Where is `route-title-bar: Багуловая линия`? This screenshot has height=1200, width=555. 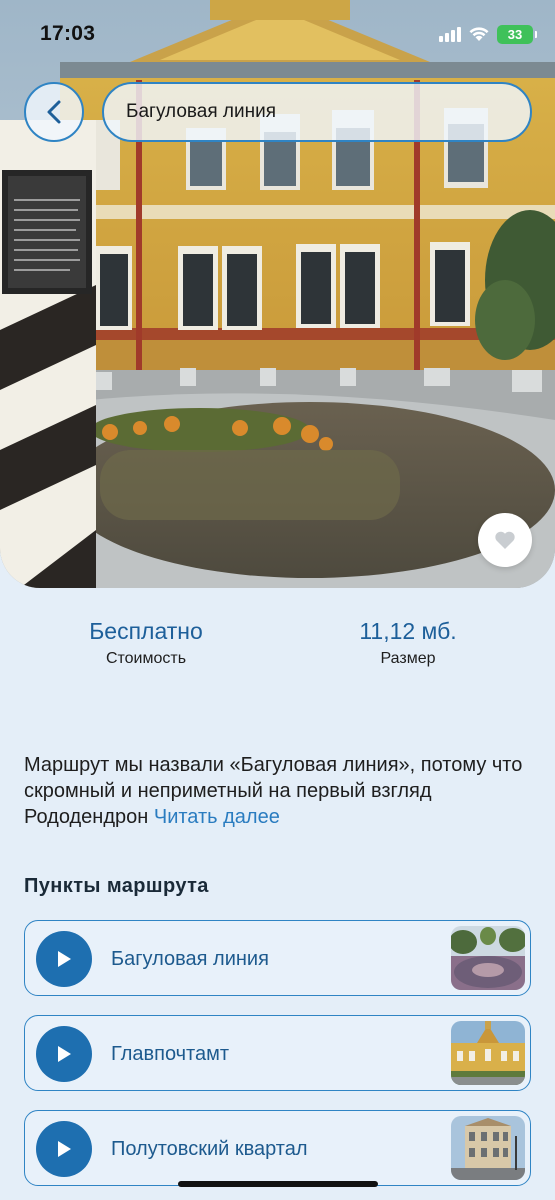
route-title-bar: Багуловая линия is located at coordinates (317, 112).